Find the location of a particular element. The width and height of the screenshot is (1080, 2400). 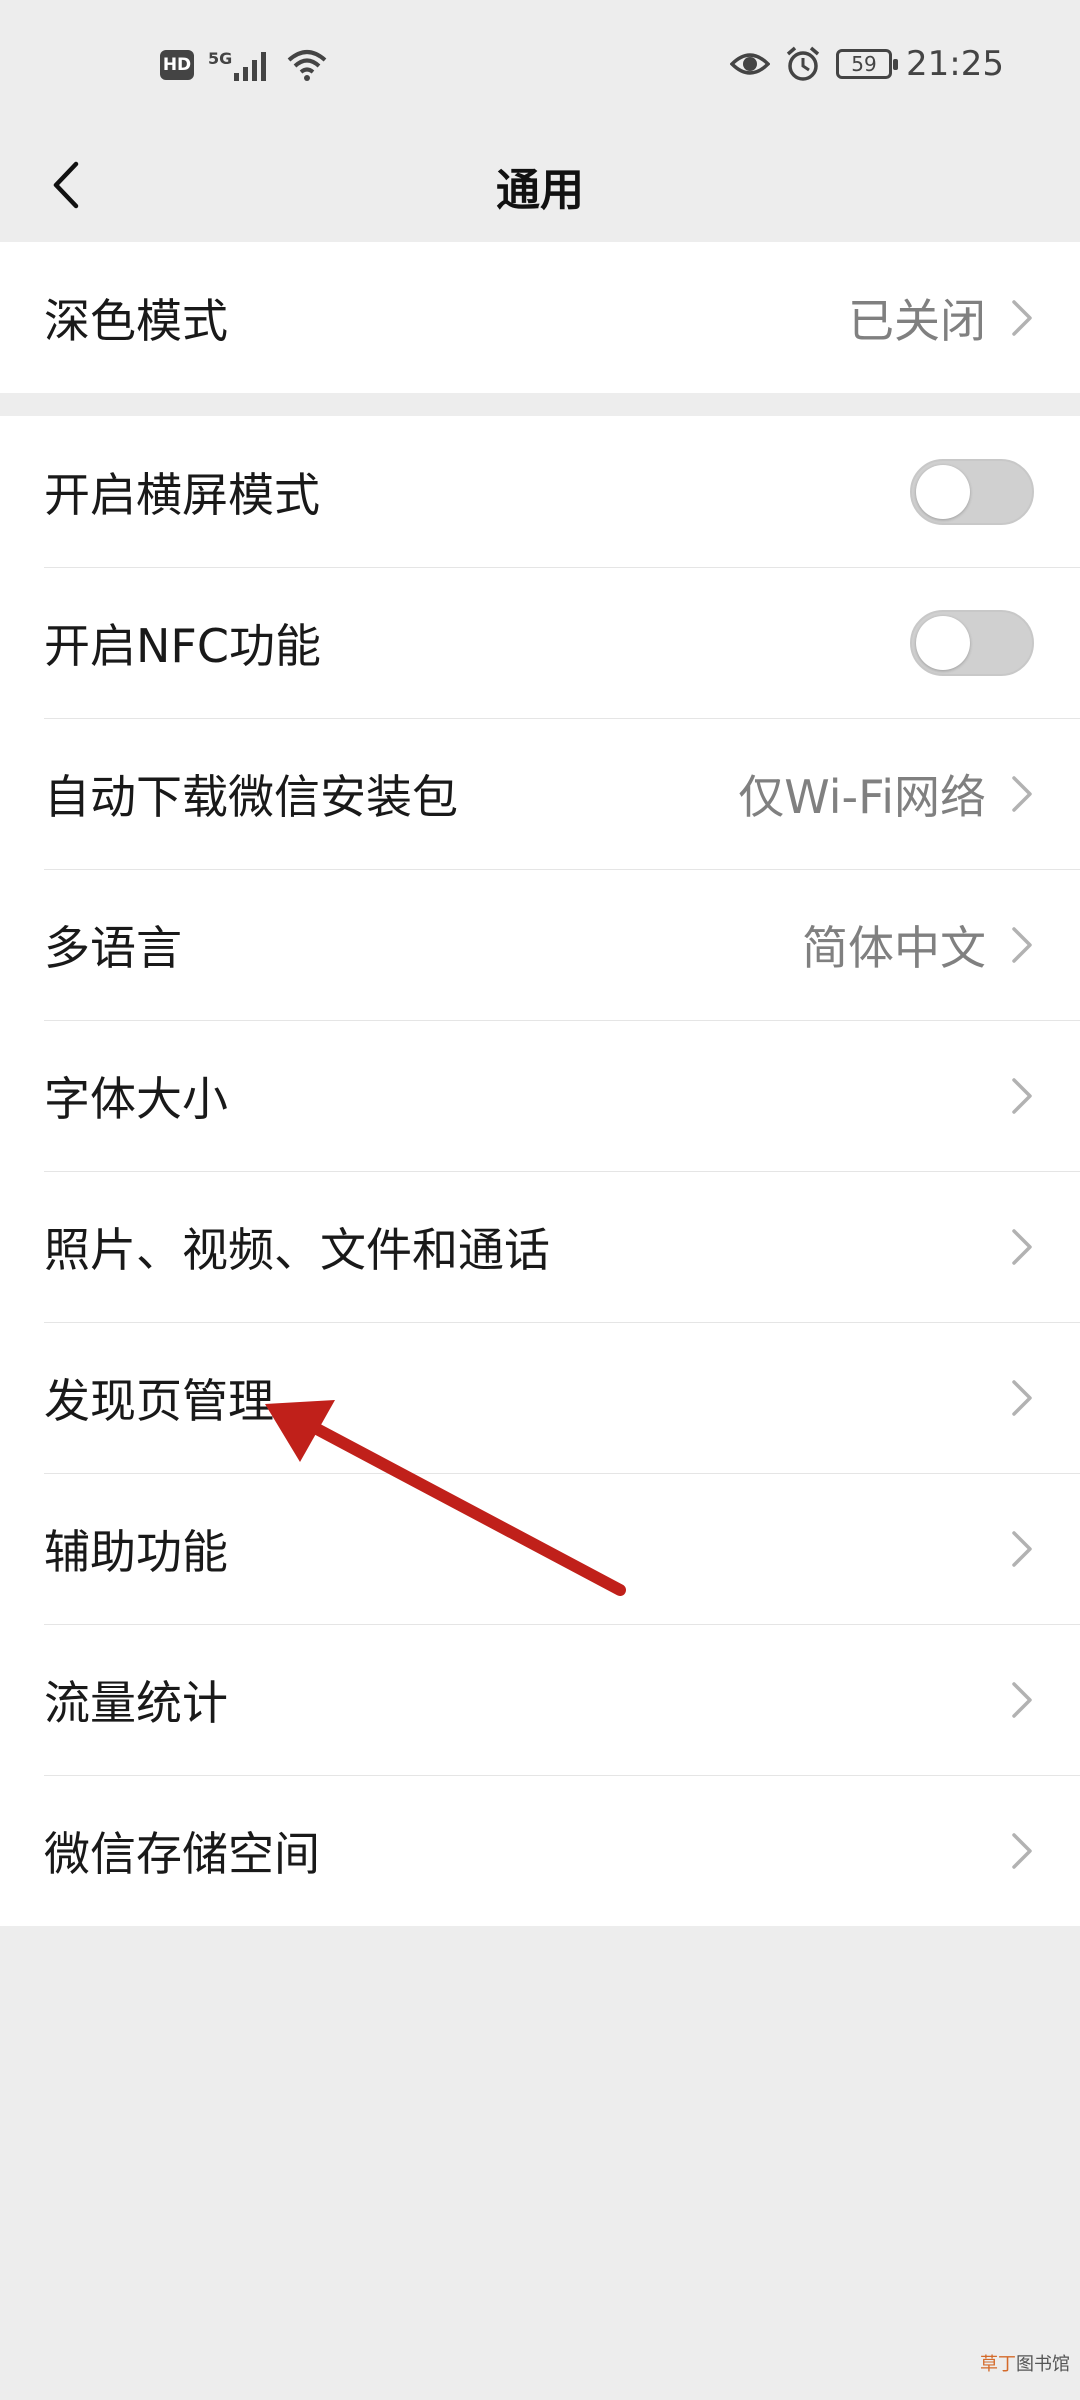

status-right: 59 21:25 is located at coordinates (867, 64).